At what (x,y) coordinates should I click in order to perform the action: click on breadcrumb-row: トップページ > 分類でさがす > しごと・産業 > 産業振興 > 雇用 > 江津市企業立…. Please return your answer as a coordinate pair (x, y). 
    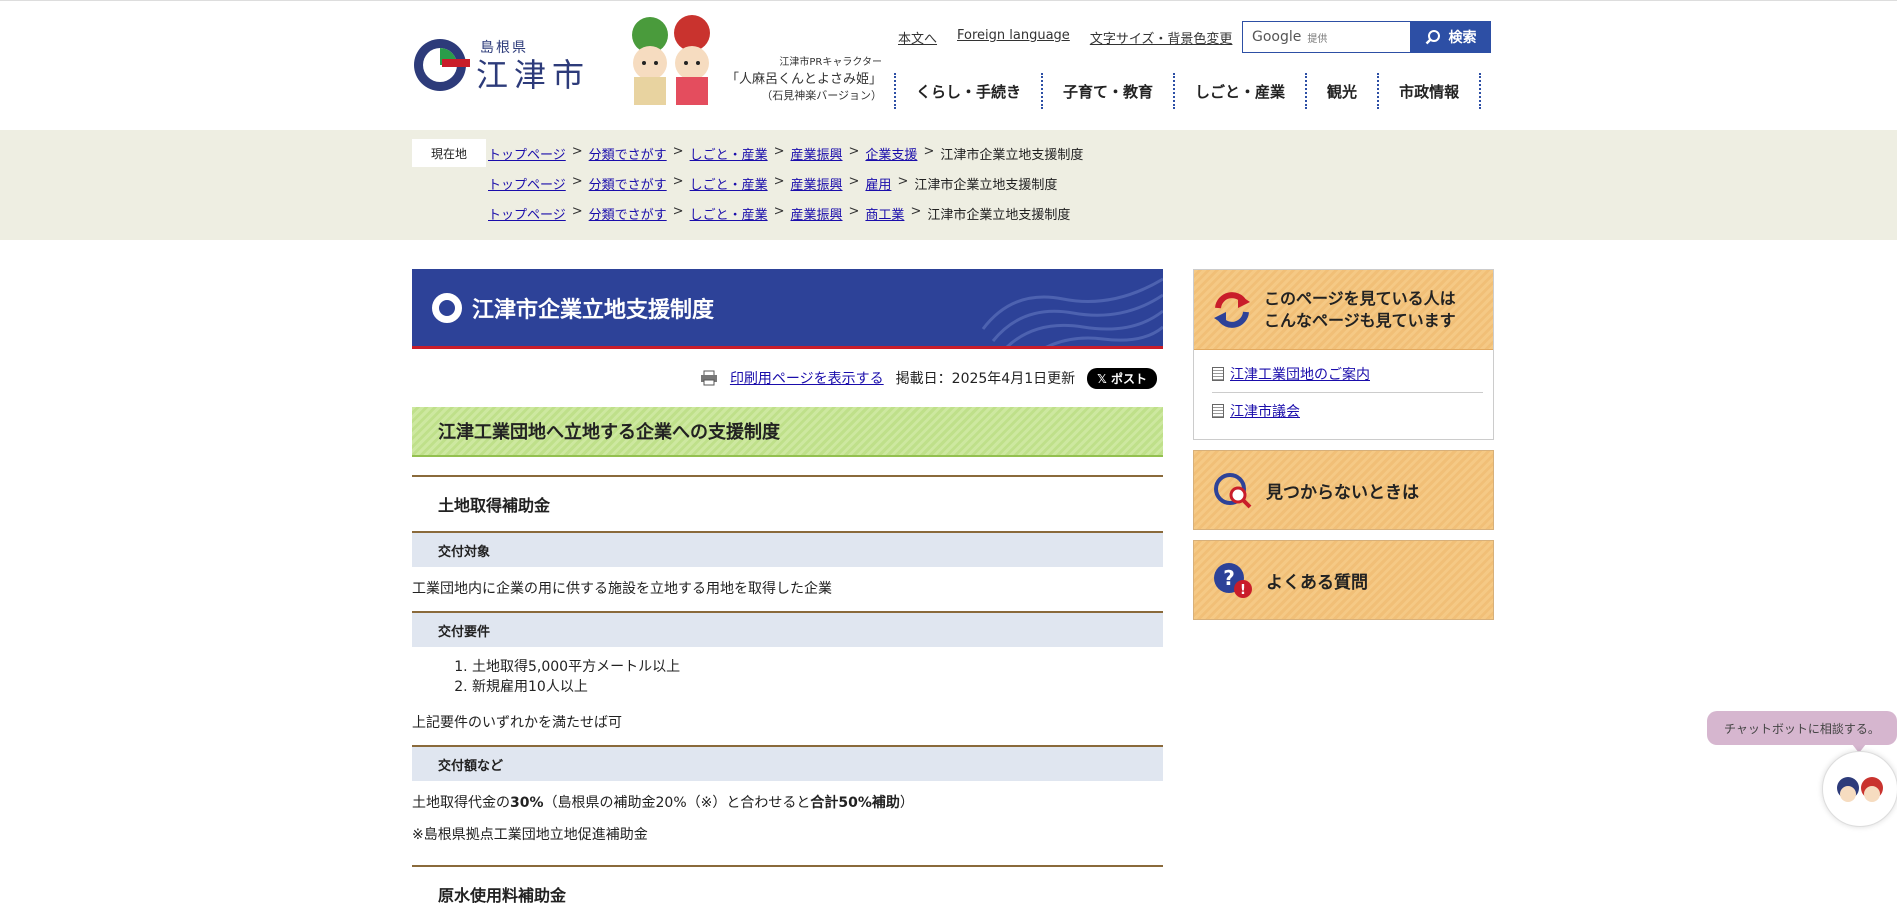
    Looking at the image, I should click on (773, 183).